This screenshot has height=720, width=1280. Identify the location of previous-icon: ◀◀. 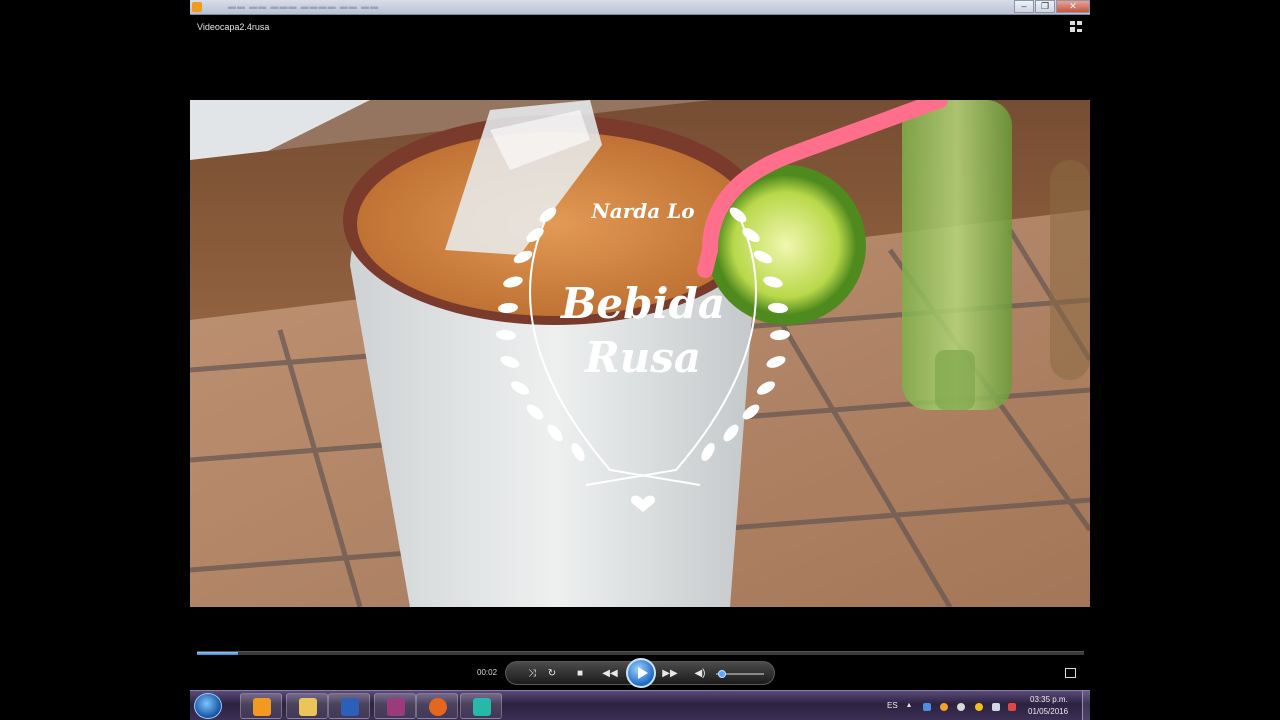
(610, 674).